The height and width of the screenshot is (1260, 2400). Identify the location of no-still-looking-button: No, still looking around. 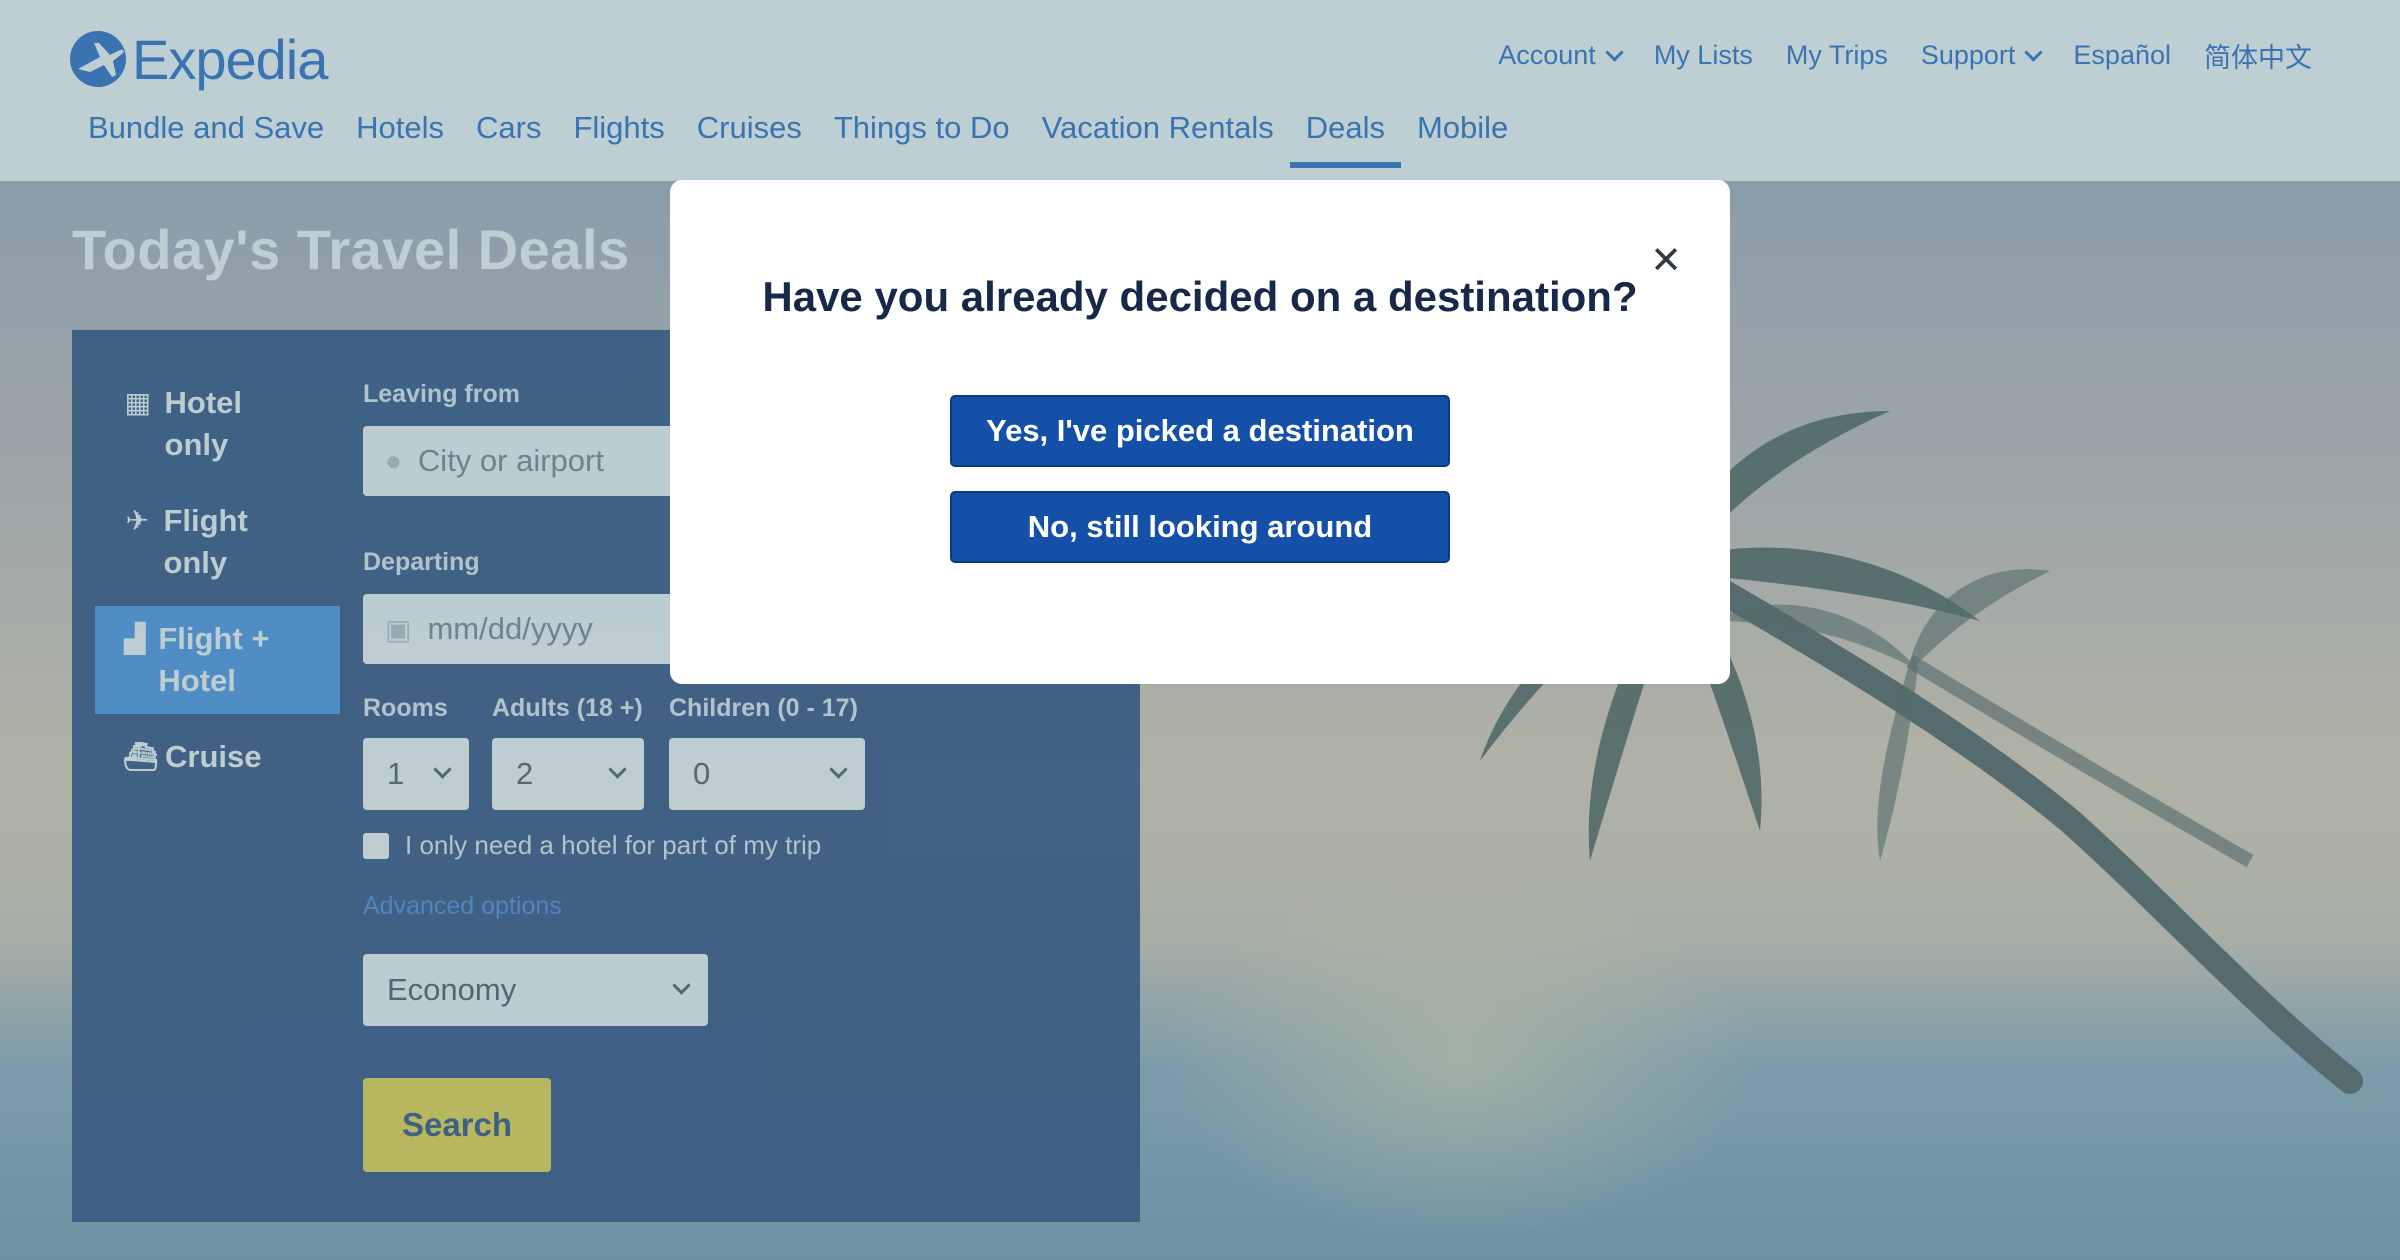
(1200, 527).